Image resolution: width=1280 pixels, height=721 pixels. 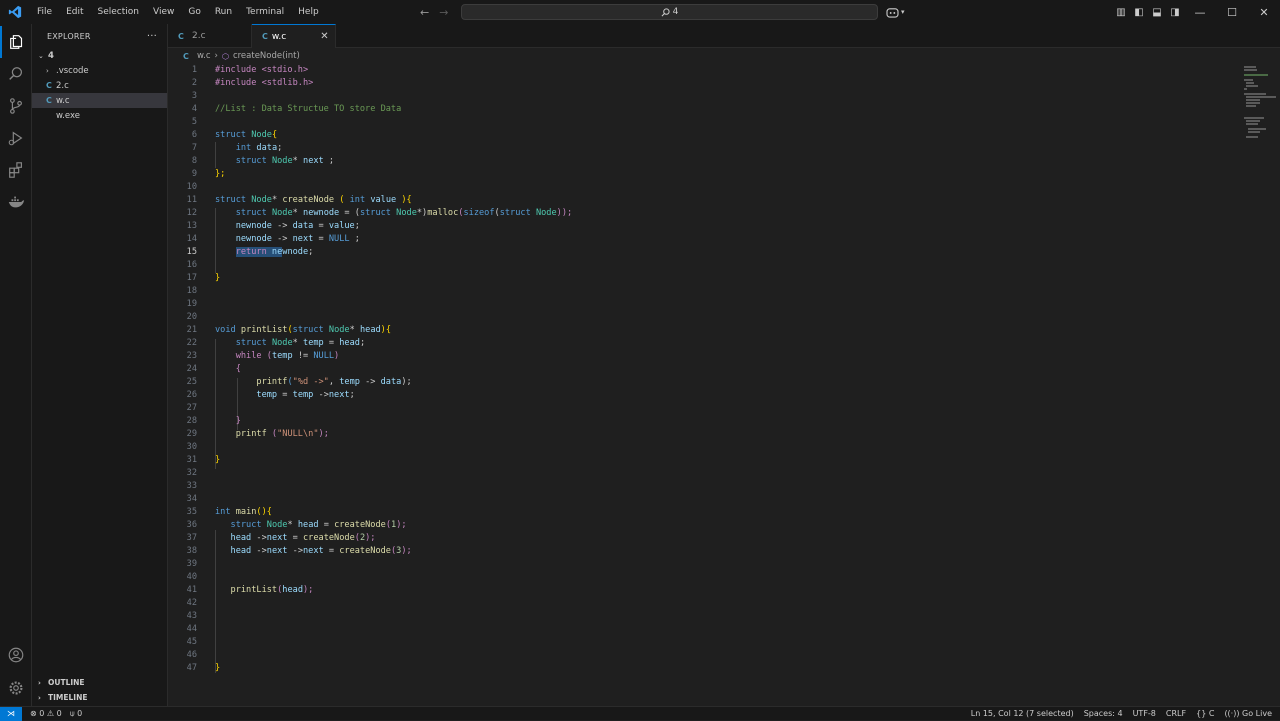 I want to click on source-control-icon, so click(x=16, y=106).